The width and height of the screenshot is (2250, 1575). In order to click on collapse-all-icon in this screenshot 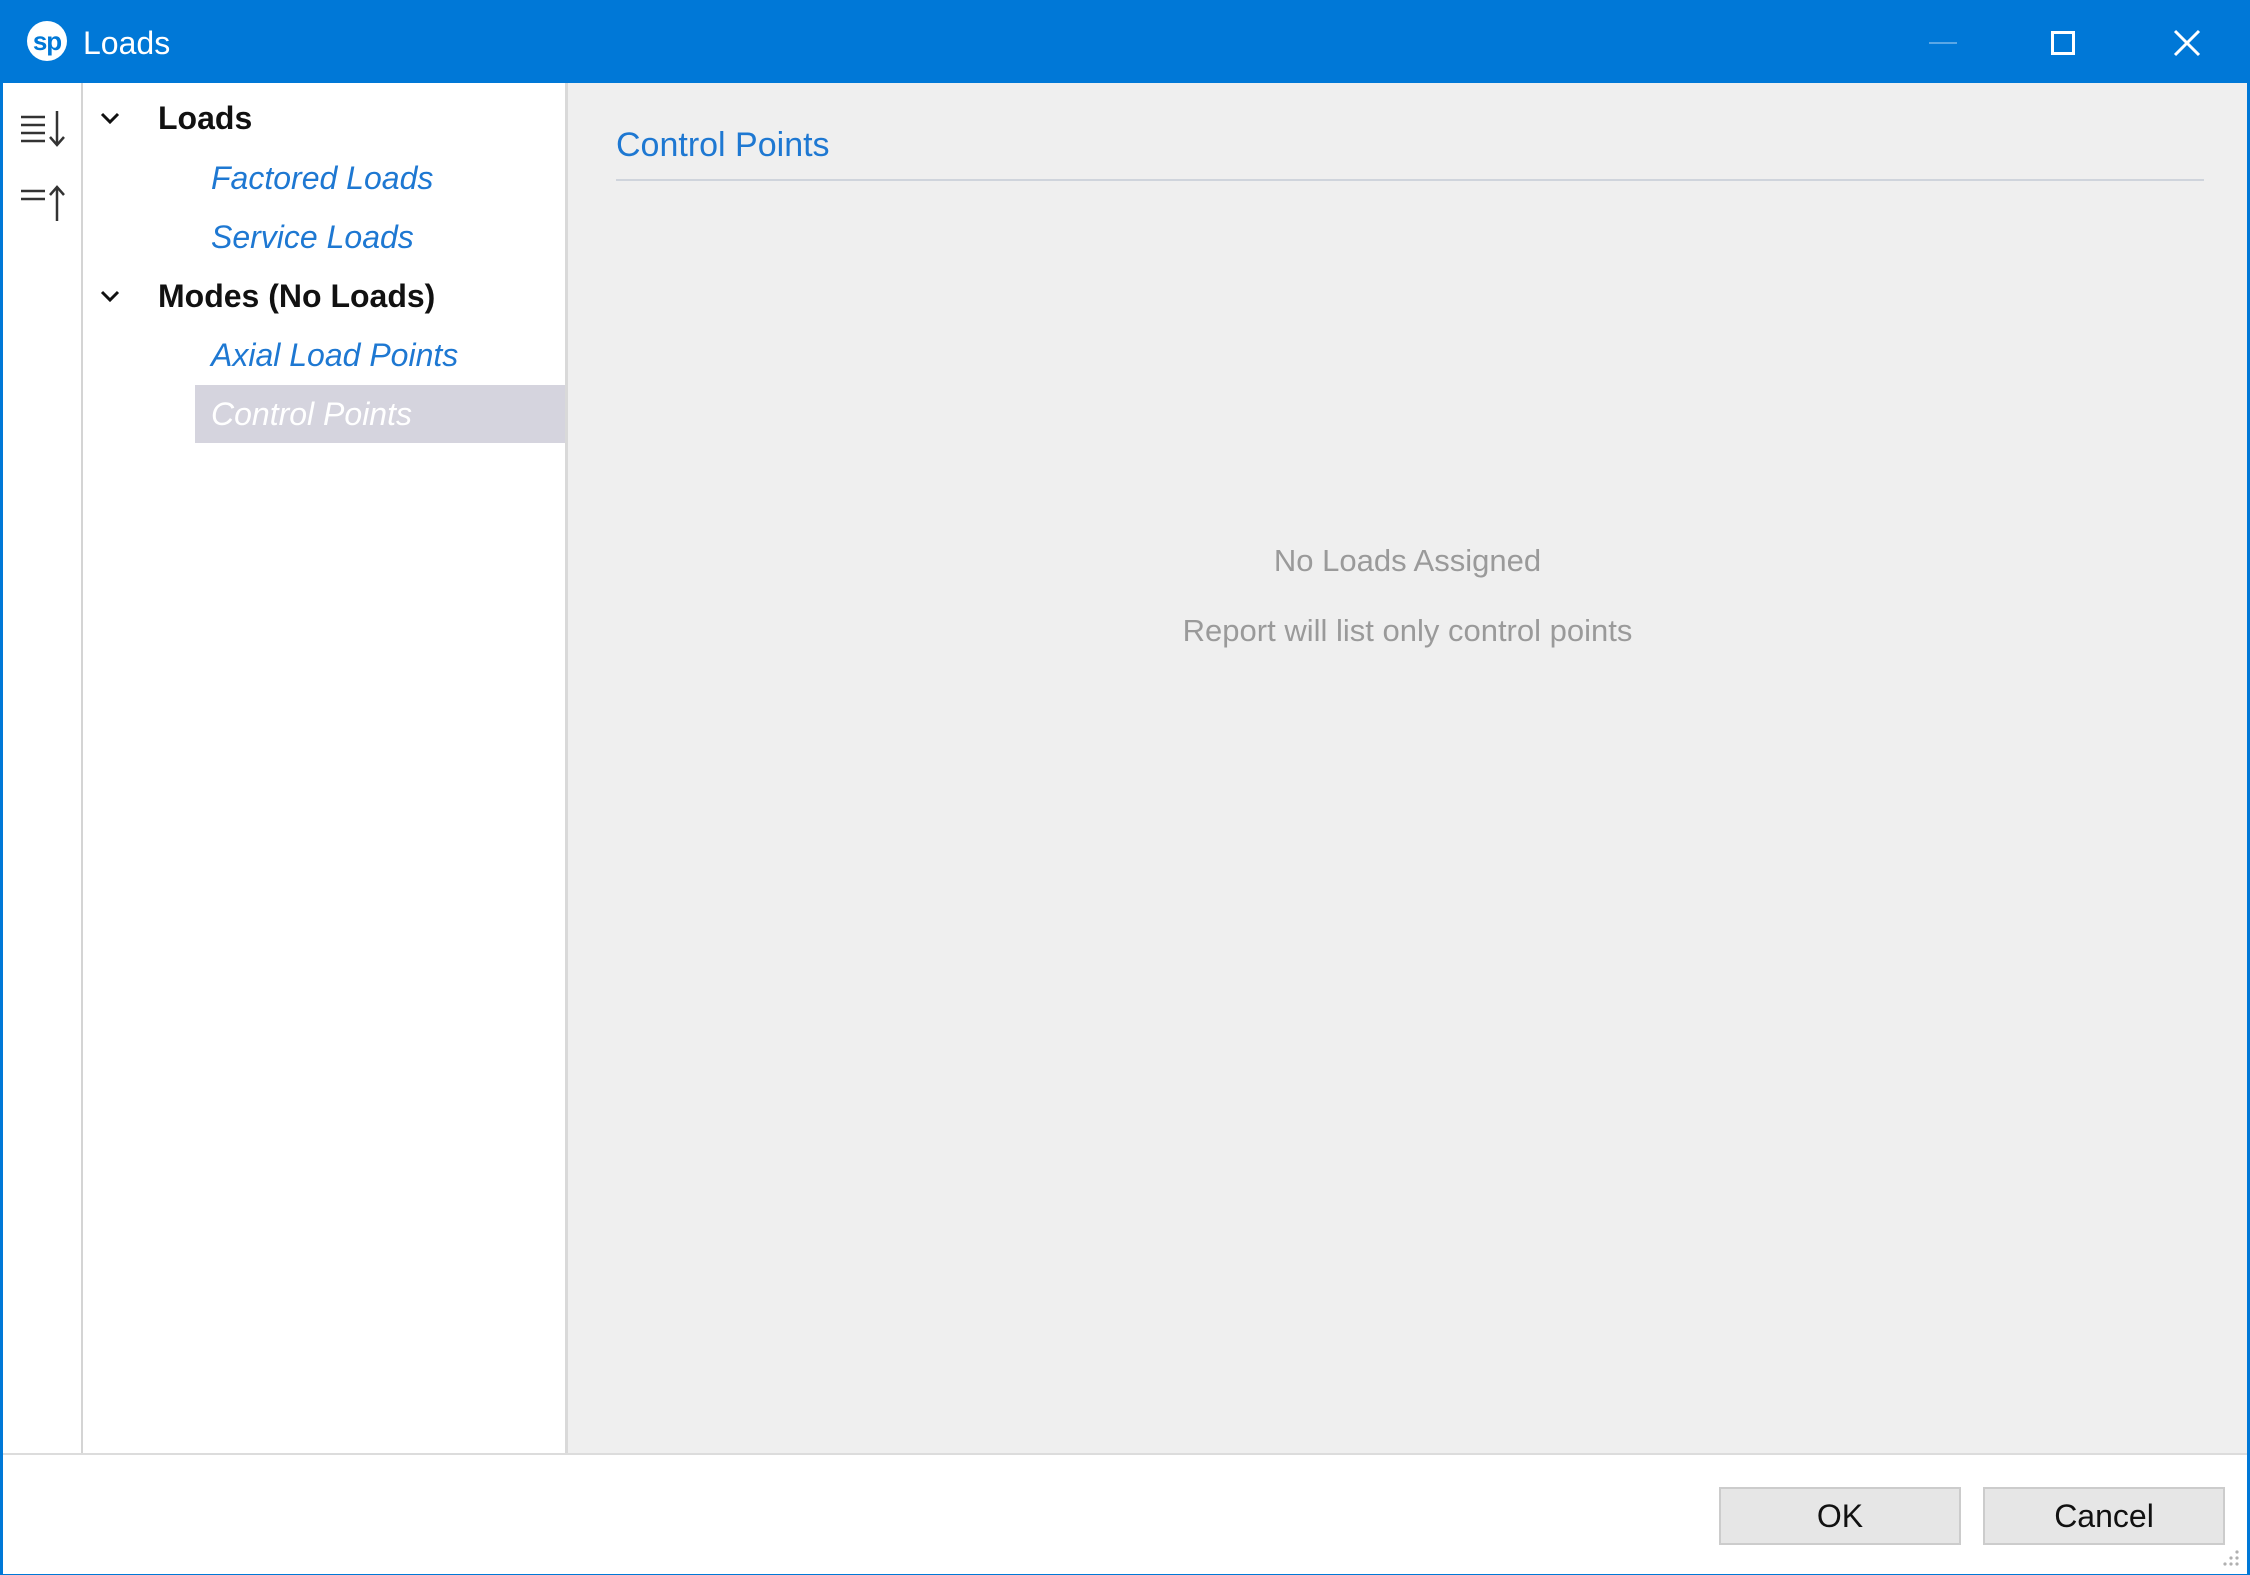, I will do `click(43, 203)`.